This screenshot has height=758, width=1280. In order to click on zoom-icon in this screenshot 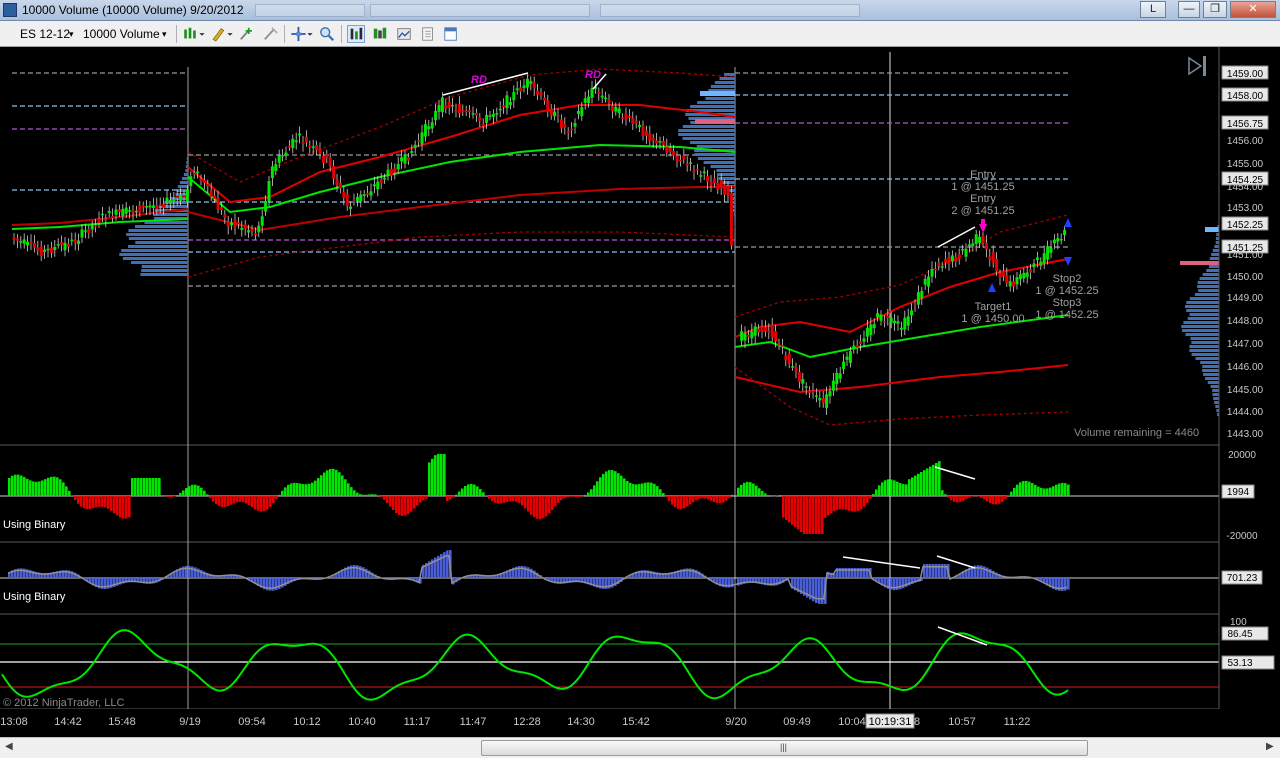, I will do `click(327, 34)`.